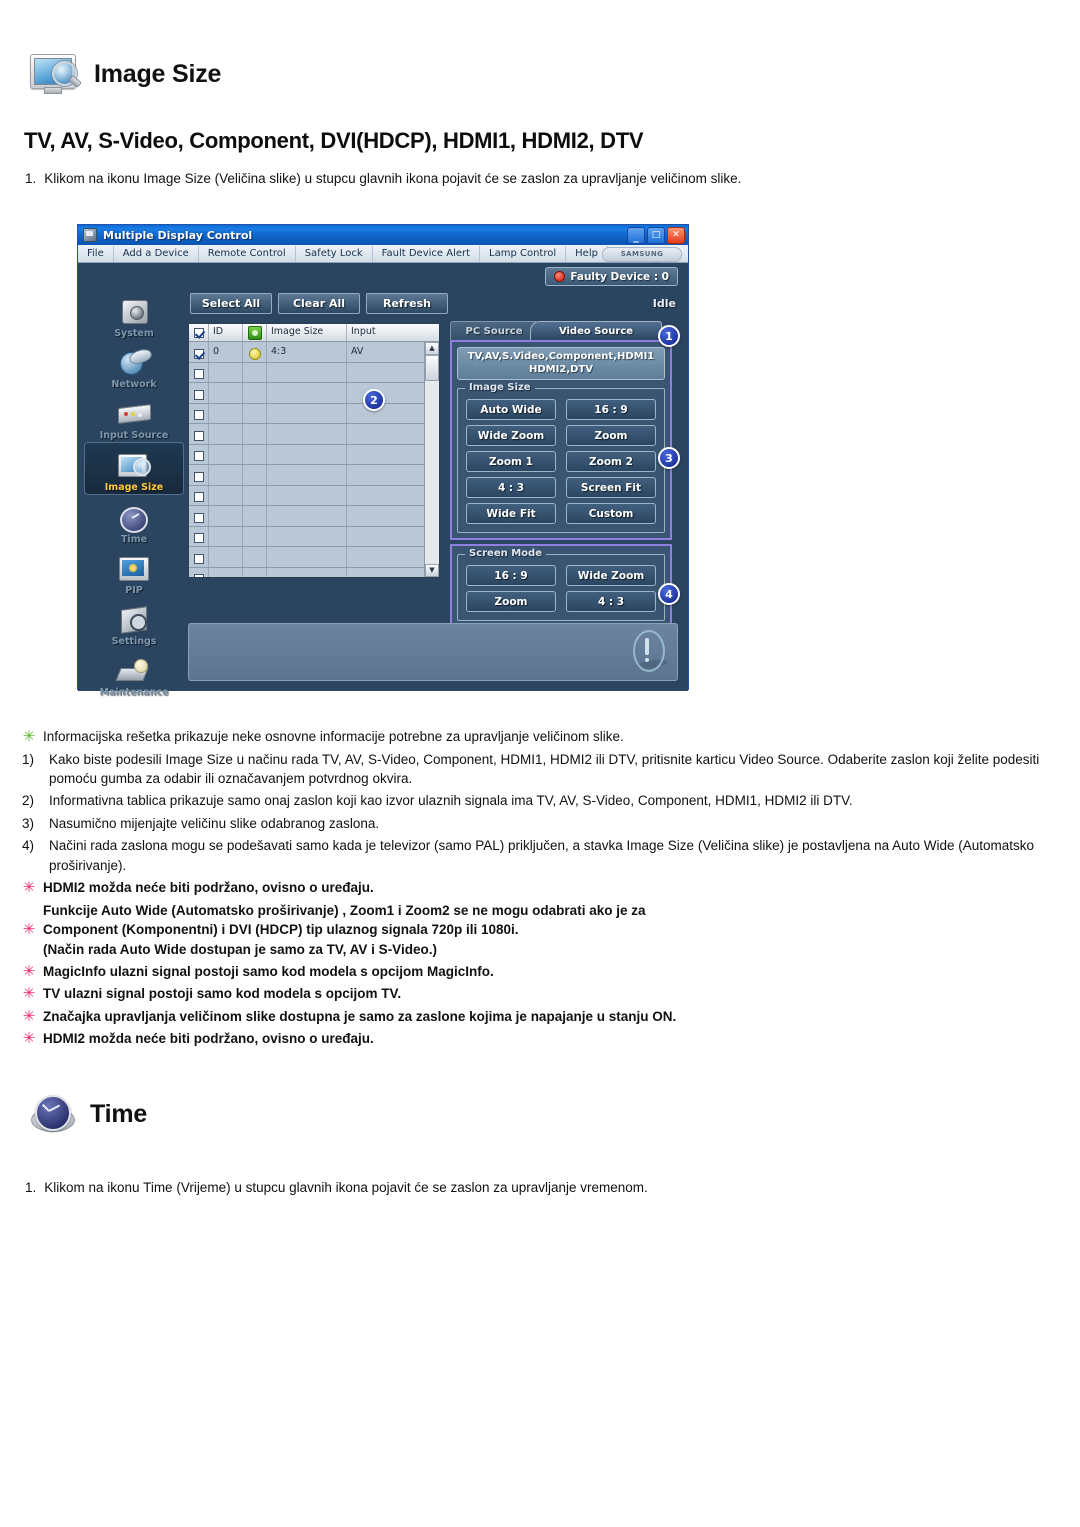 The image size is (1080, 1527). I want to click on menu-lamp-control: Lamp Control, so click(523, 253).